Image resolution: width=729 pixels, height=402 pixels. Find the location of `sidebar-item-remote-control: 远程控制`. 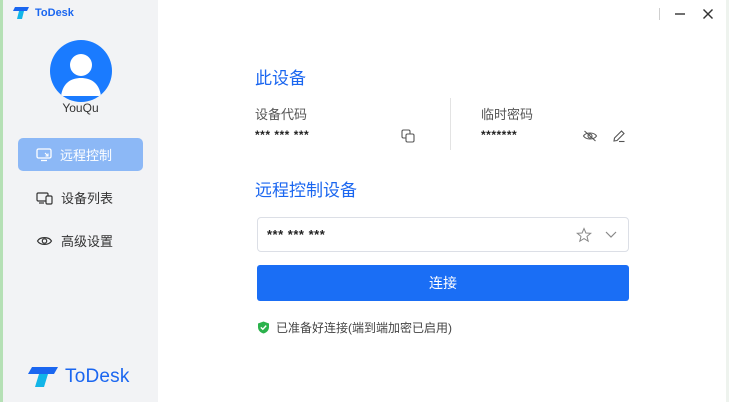

sidebar-item-remote-control: 远程控制 is located at coordinates (80, 154).